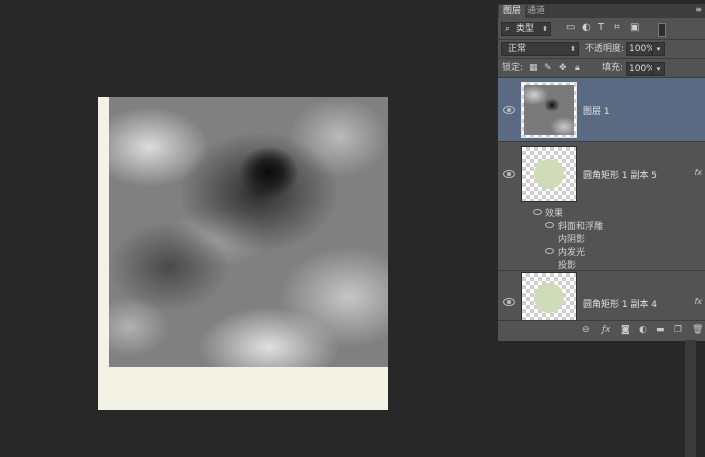 The width and height of the screenshot is (705, 457). Describe the element at coordinates (570, 28) in the screenshot. I see `pixel-filter-icon: ▭` at that location.